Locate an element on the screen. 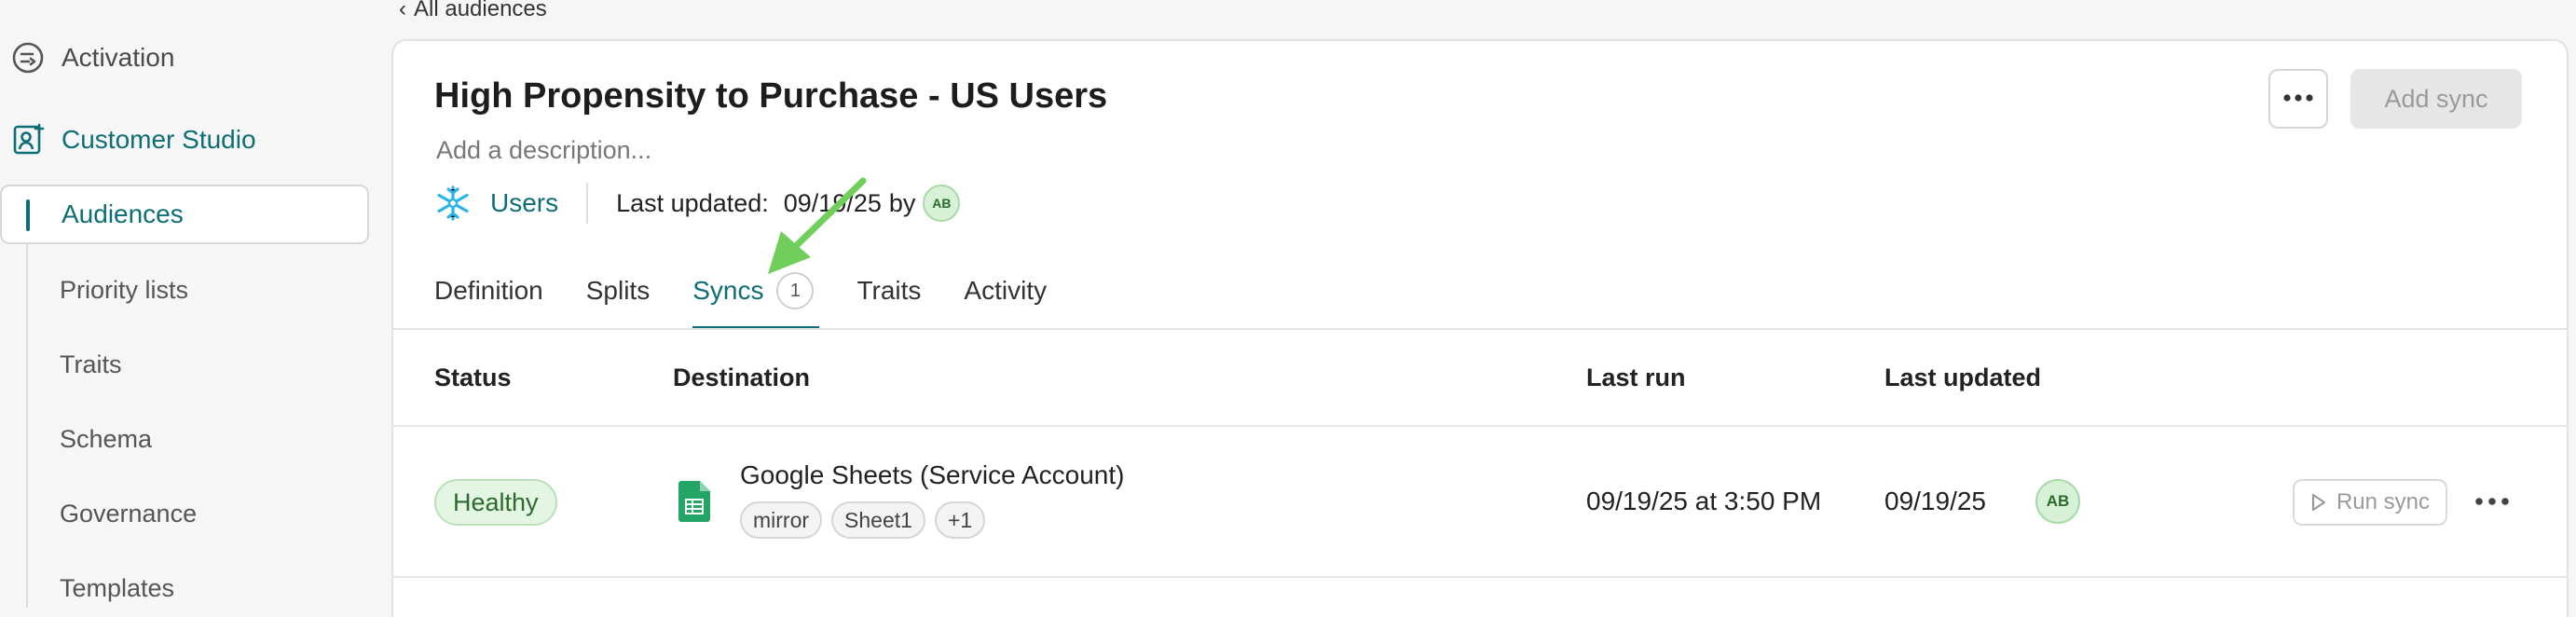  destination-tags: mirror Sheet1 +1 is located at coordinates (867, 520).